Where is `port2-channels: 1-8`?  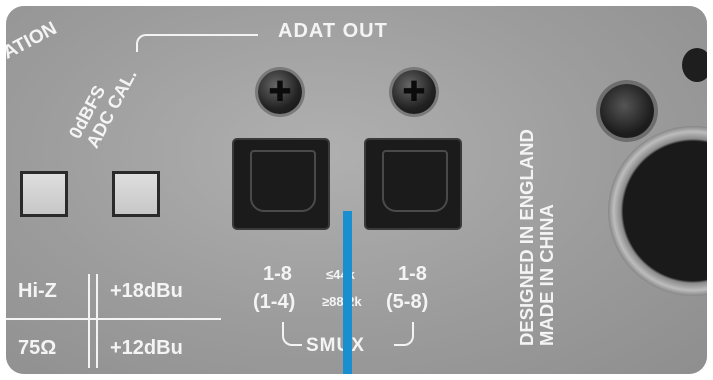 port2-channels: 1-8 is located at coordinates (412, 274).